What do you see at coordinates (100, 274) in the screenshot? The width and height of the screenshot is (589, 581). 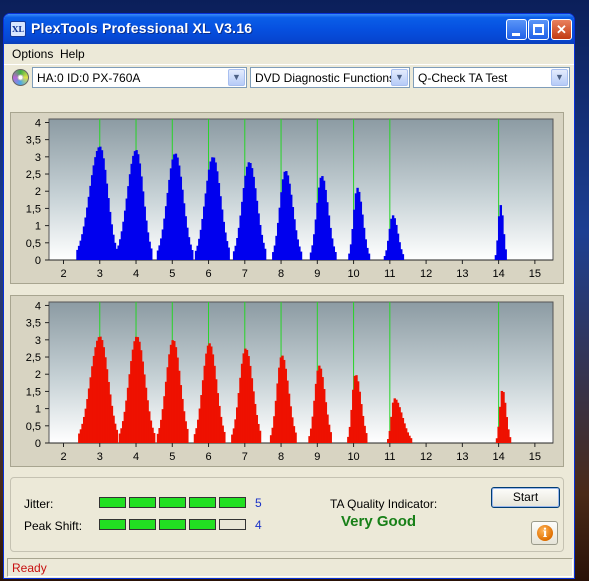 I see `x-tick-label: 3` at bounding box center [100, 274].